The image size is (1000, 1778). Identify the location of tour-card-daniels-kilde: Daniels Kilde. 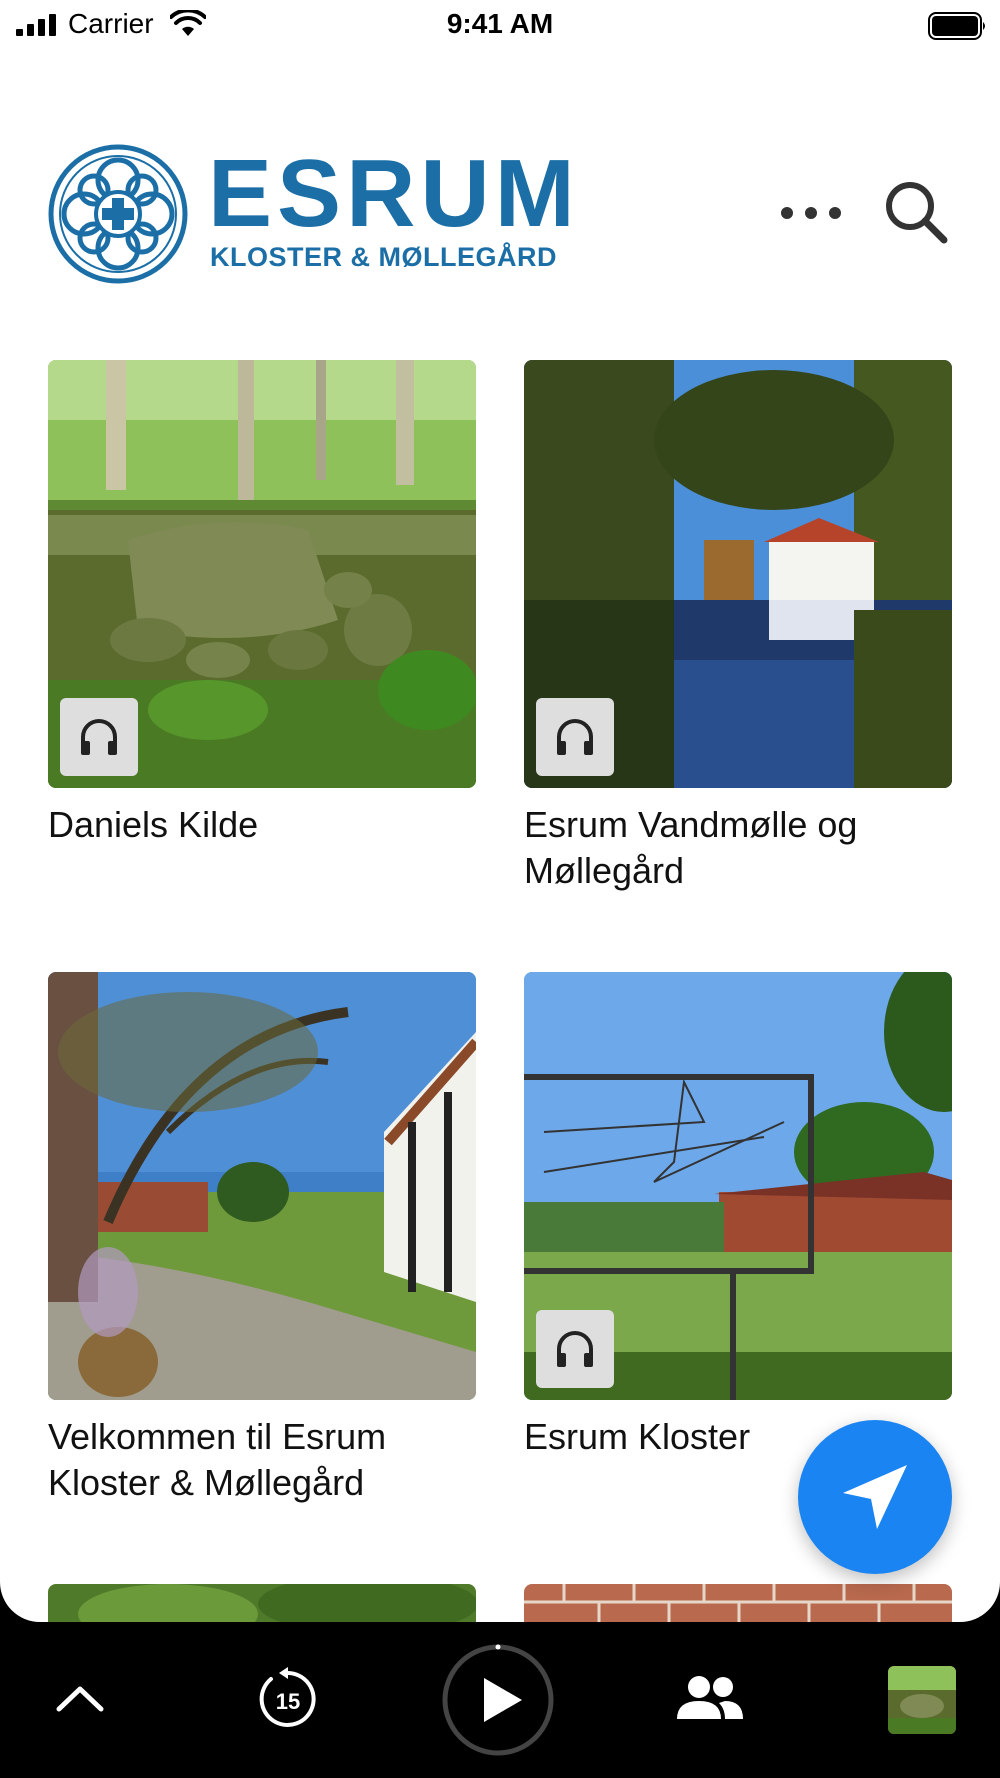
(262, 604).